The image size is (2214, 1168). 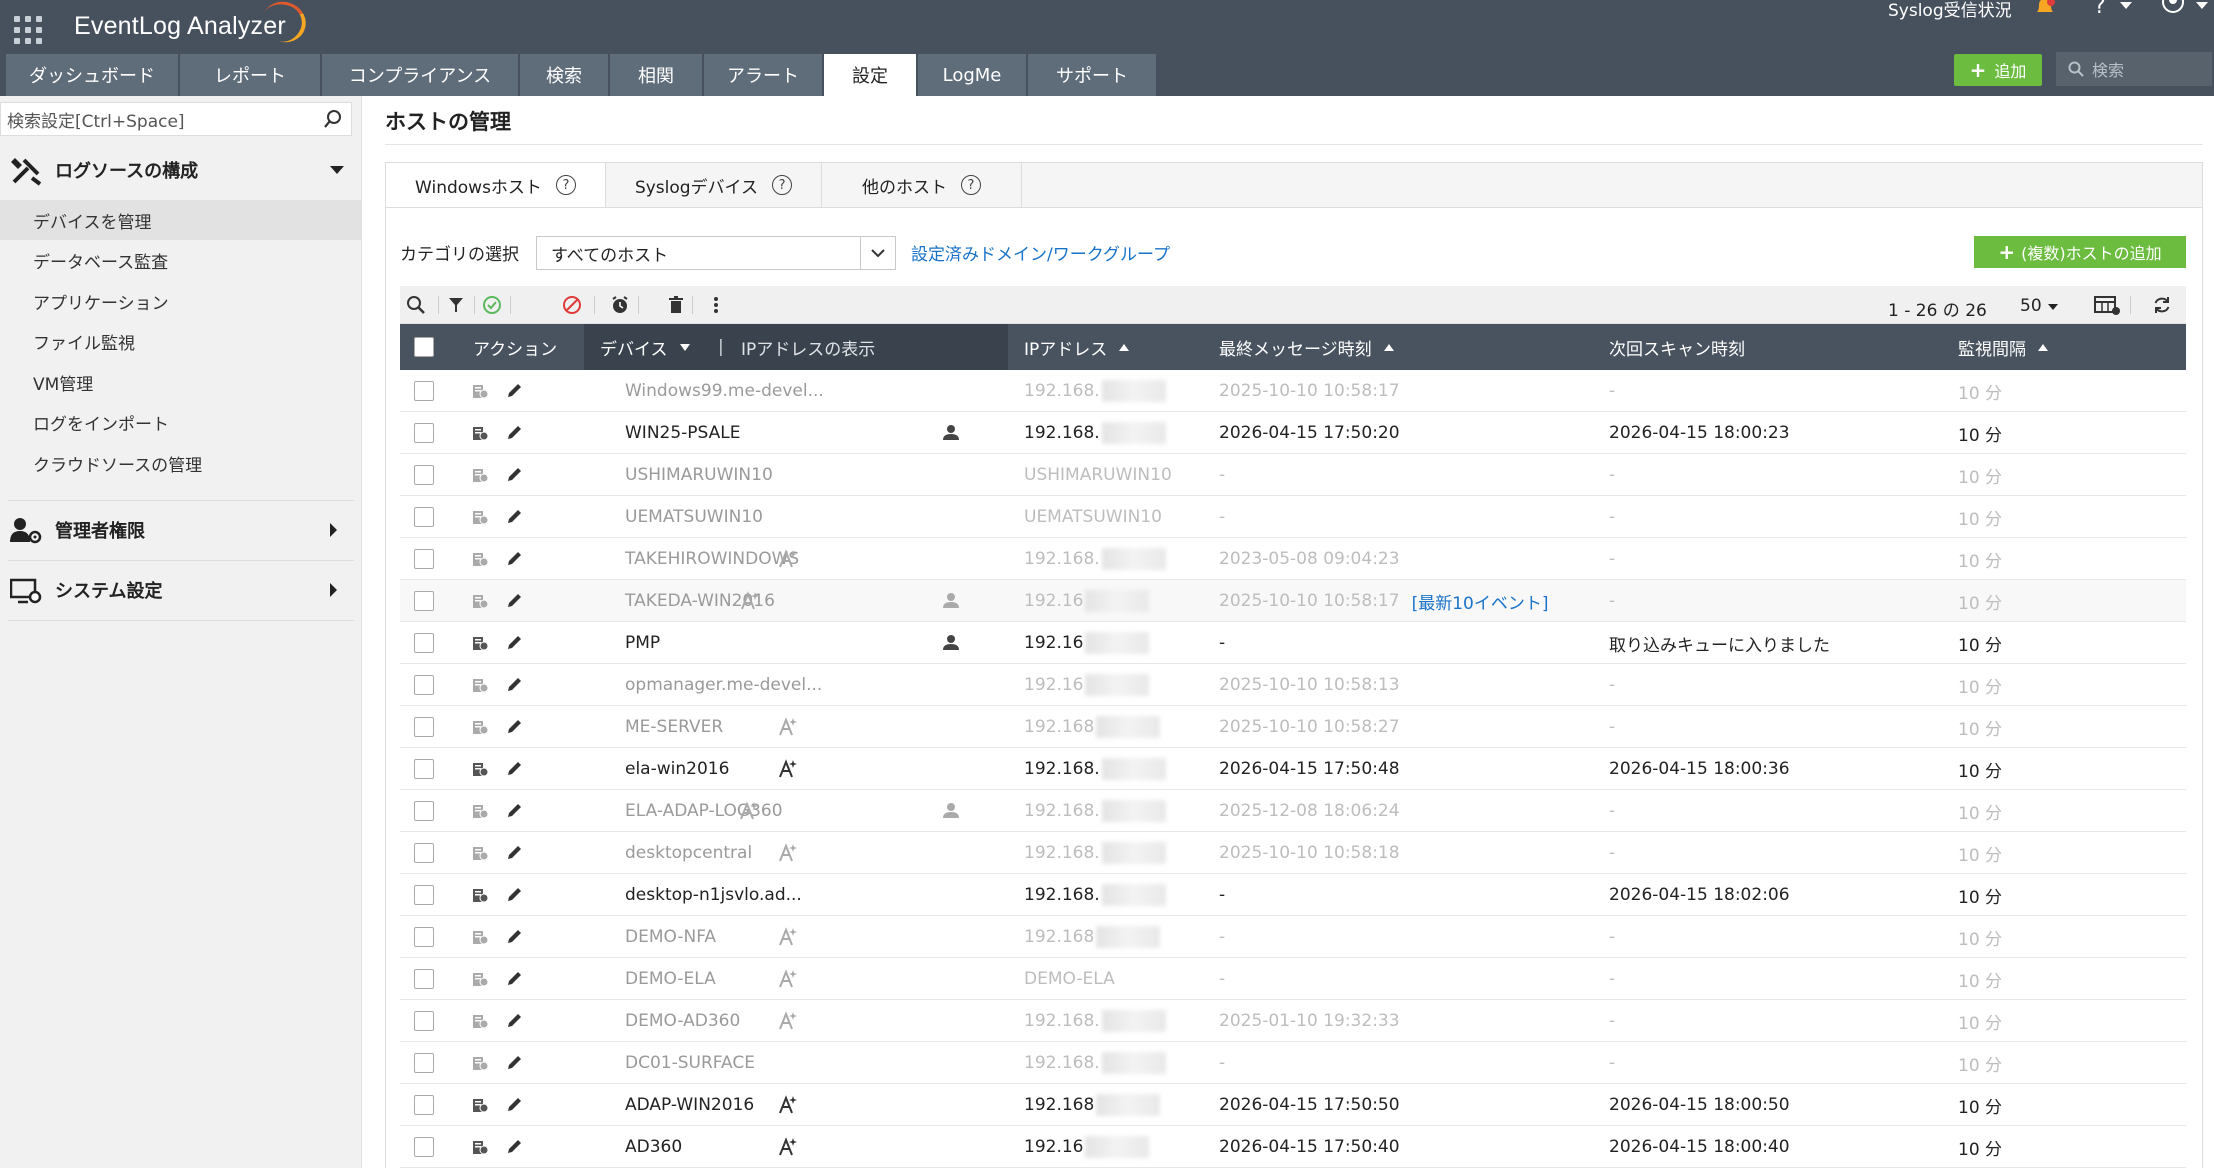 I want to click on header-device: デバイス, so click(x=645, y=347).